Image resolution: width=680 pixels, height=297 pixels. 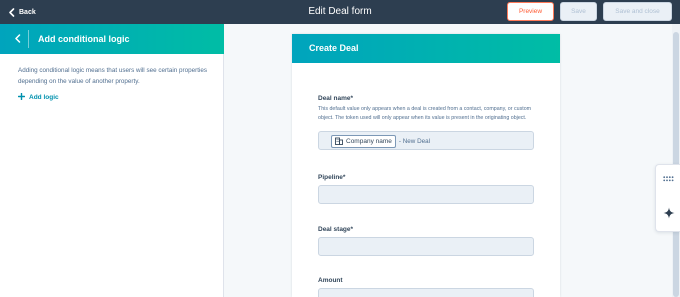 What do you see at coordinates (21, 97) in the screenshot?
I see `plus-icon` at bounding box center [21, 97].